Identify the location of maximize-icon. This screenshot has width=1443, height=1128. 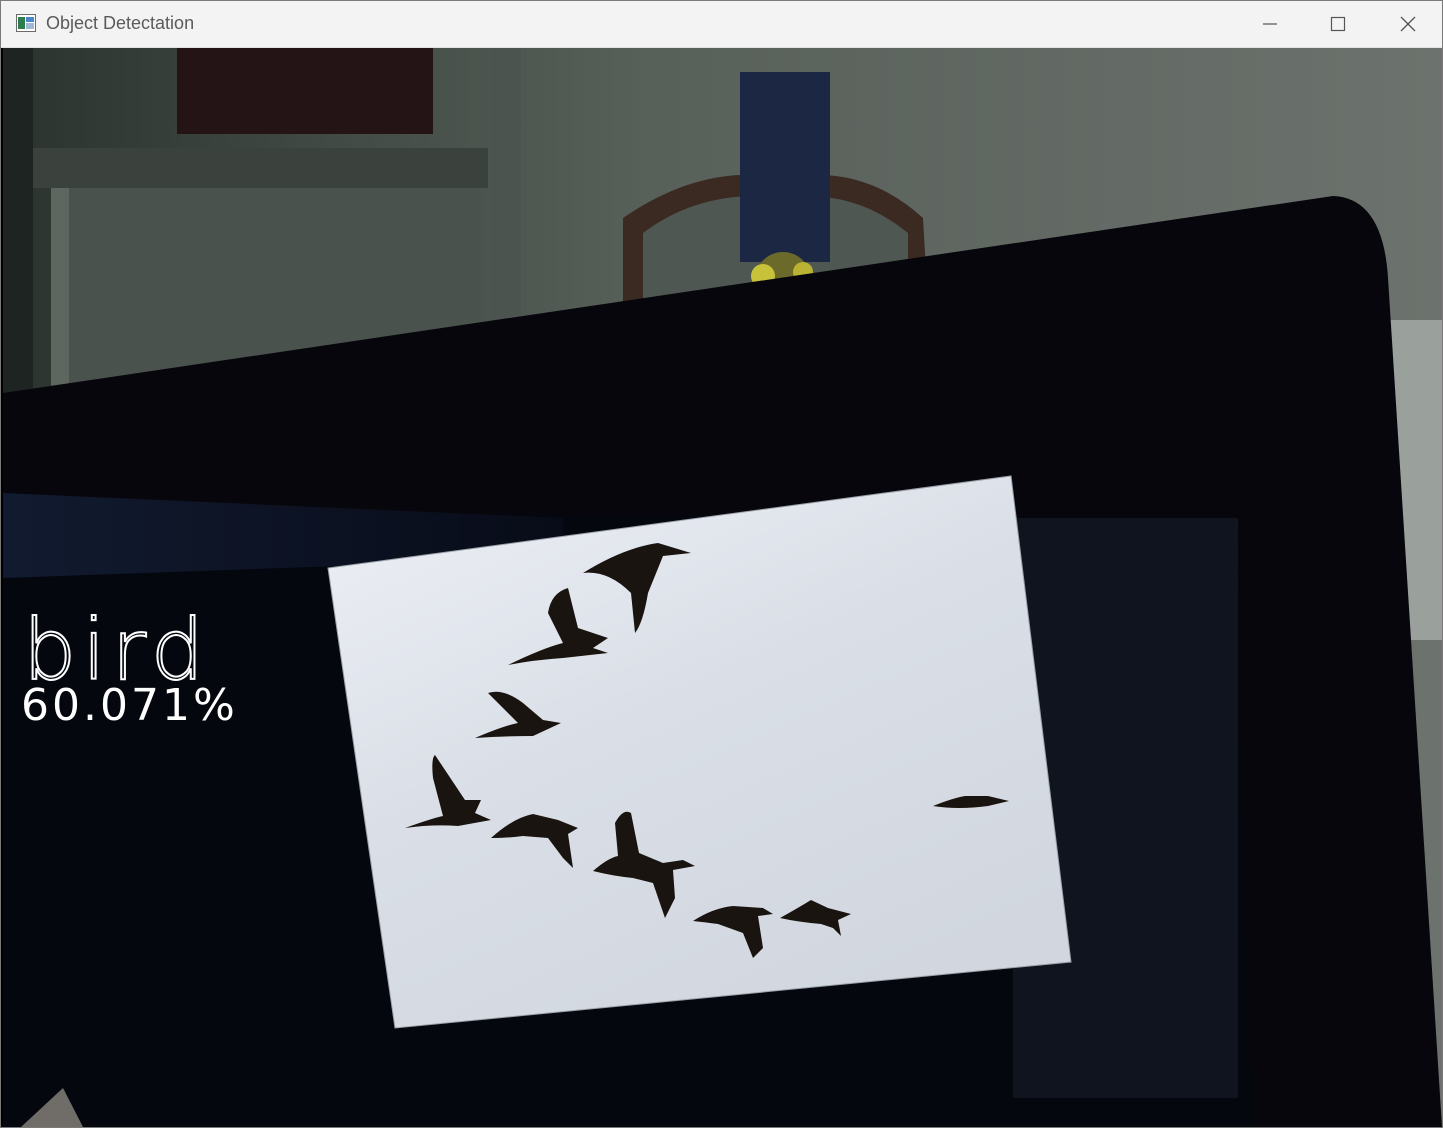
(1338, 24).